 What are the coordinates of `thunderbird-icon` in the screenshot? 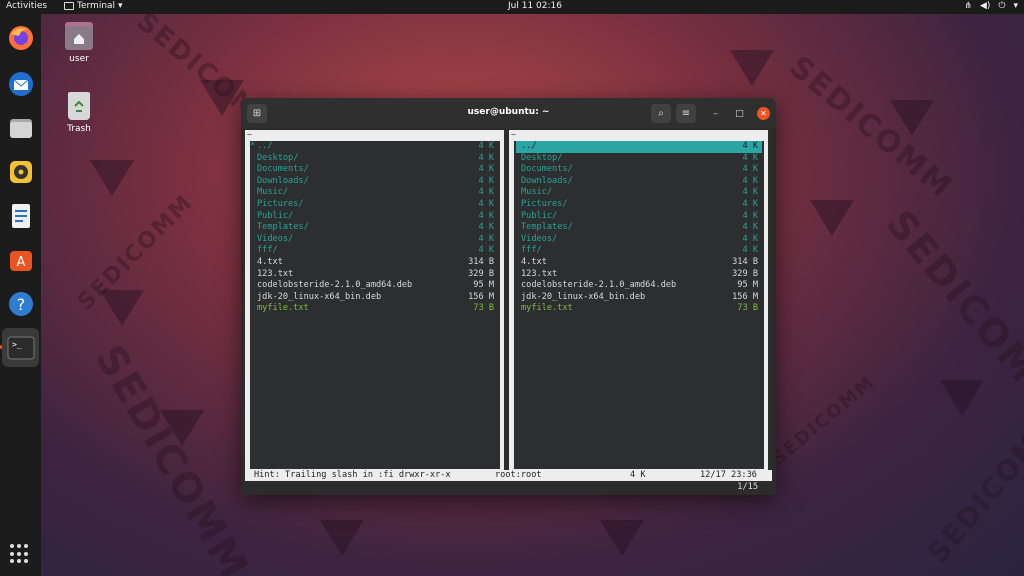 It's located at (20, 83).